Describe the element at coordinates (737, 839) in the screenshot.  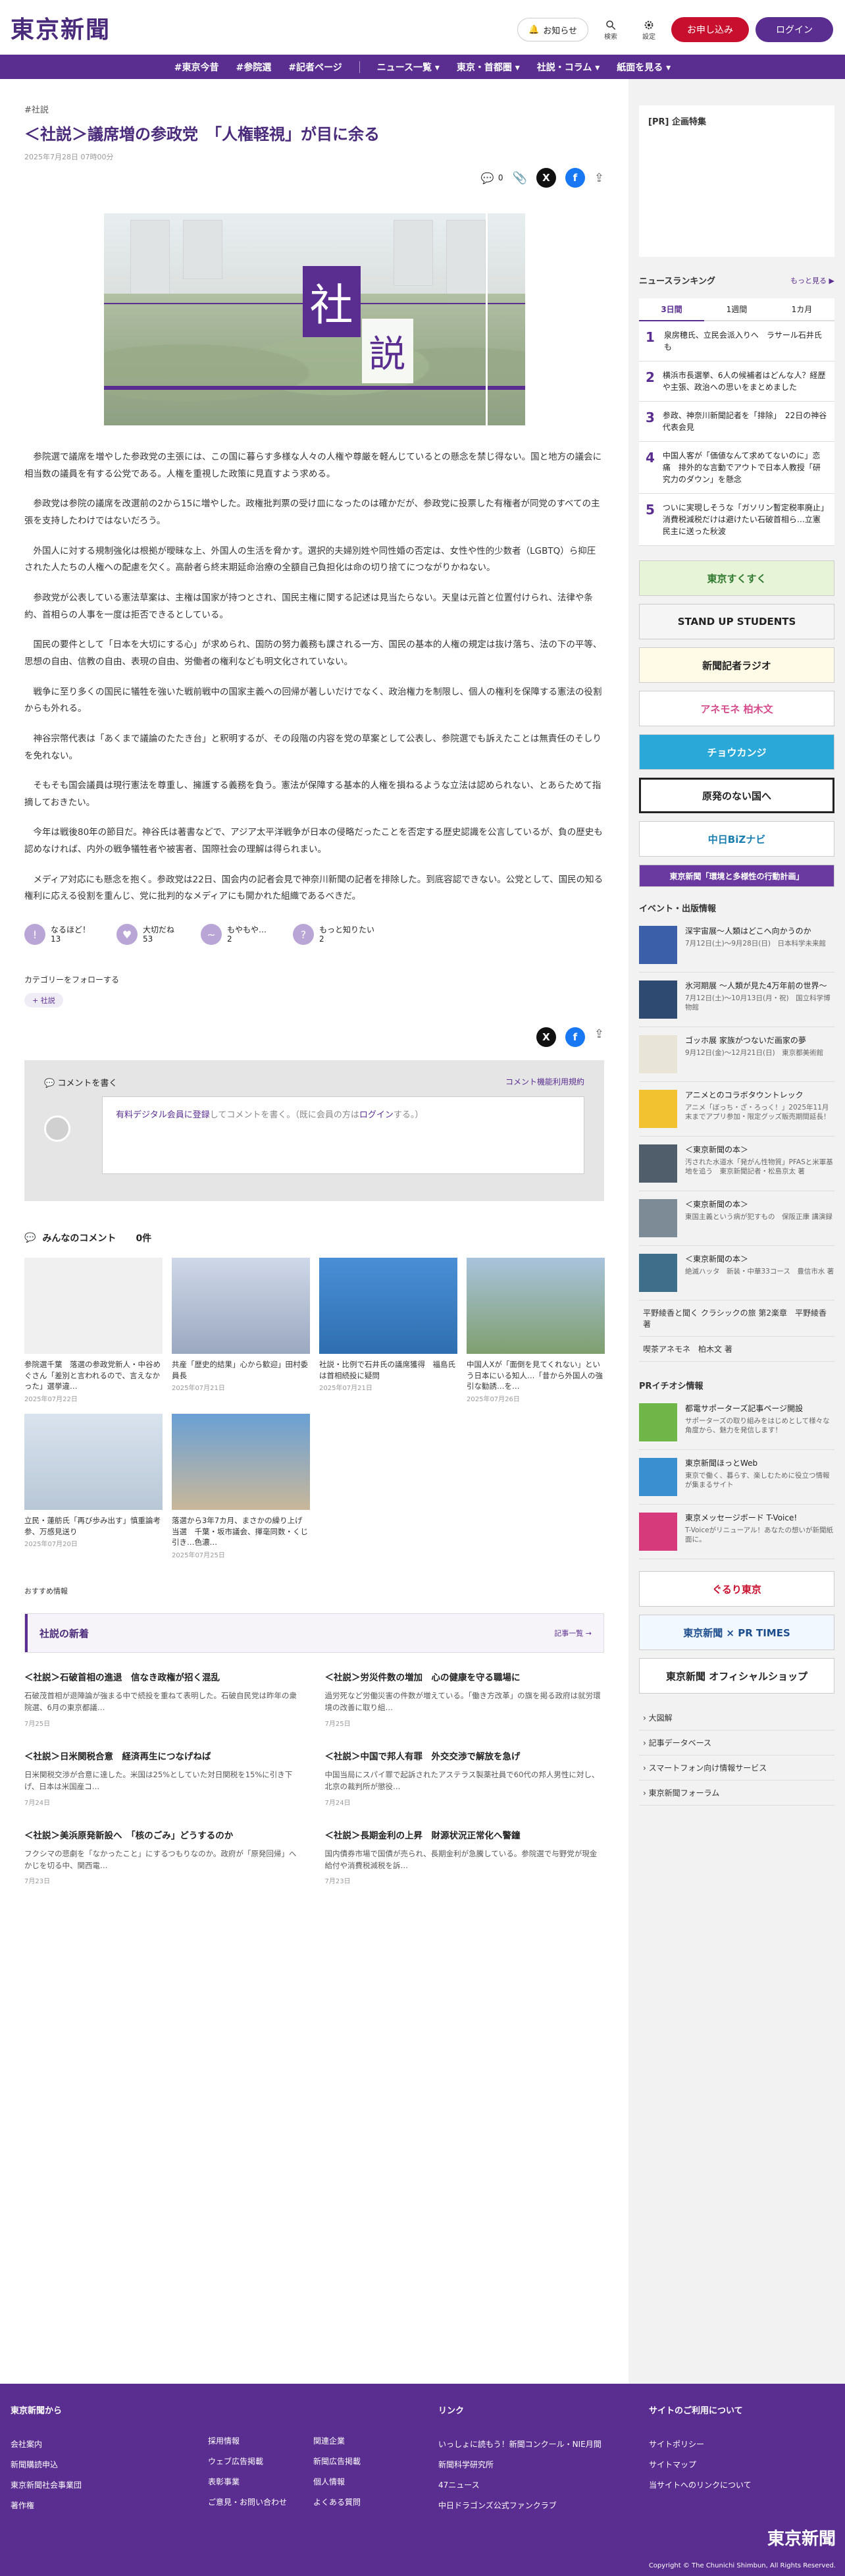
I see `banner-bizunavi: 中日BiZナビ` at that location.